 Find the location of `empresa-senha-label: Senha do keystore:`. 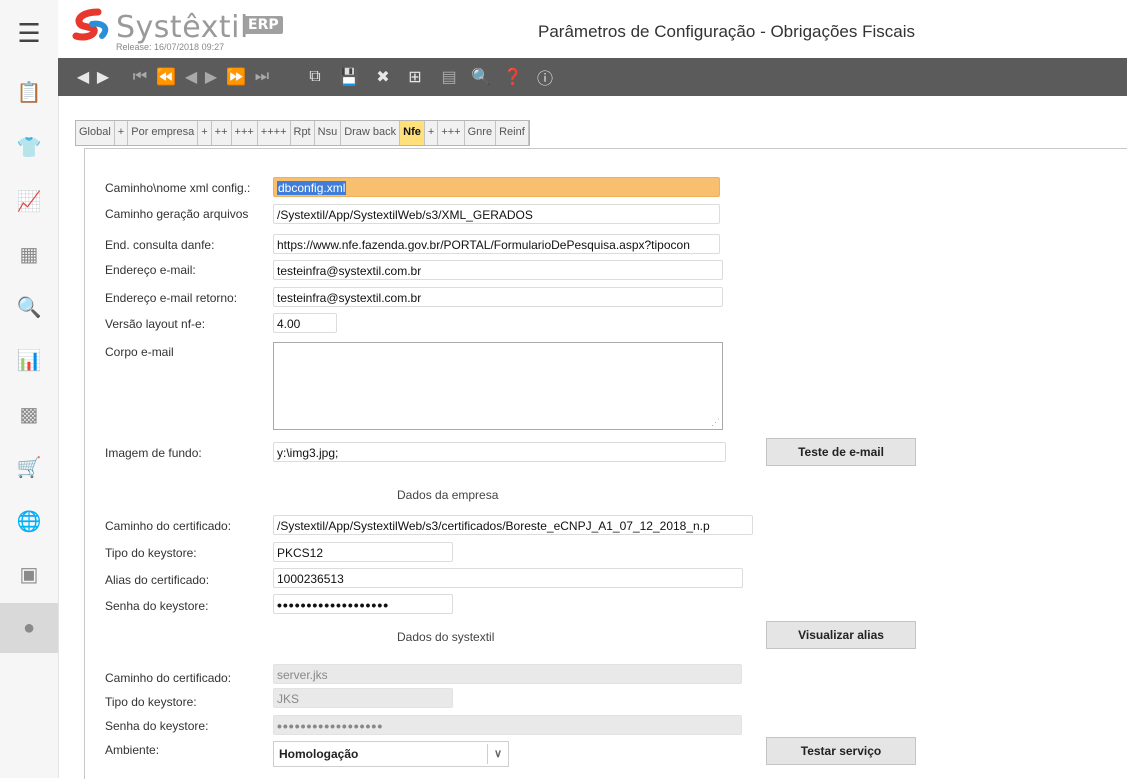

empresa-senha-label: Senha do keystore: is located at coordinates (157, 606).